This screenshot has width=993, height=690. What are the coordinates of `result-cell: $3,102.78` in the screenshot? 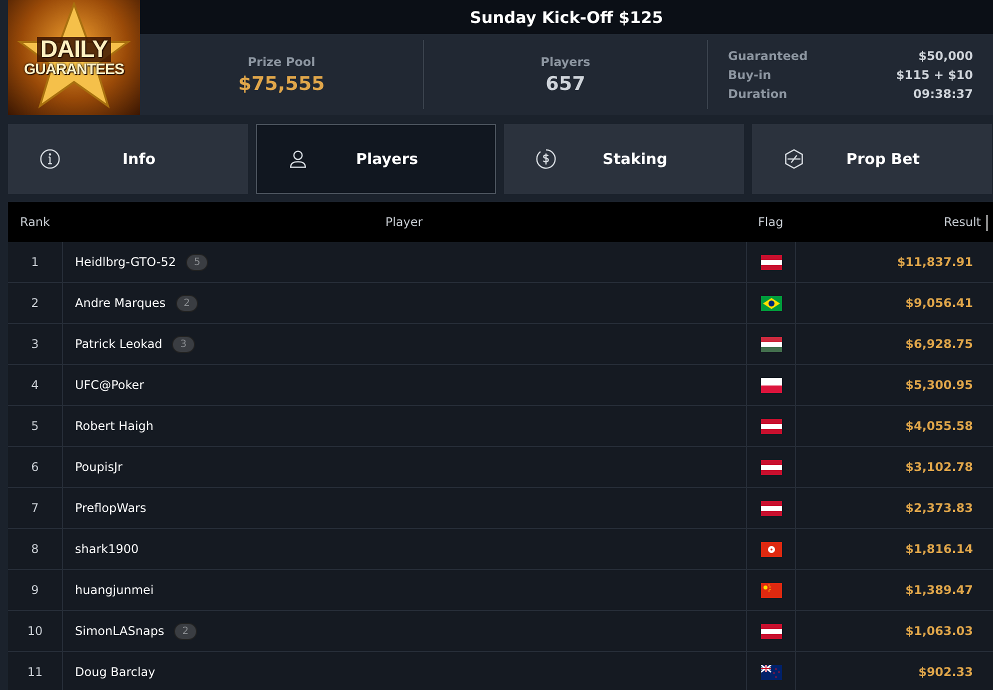 It's located at (939, 467).